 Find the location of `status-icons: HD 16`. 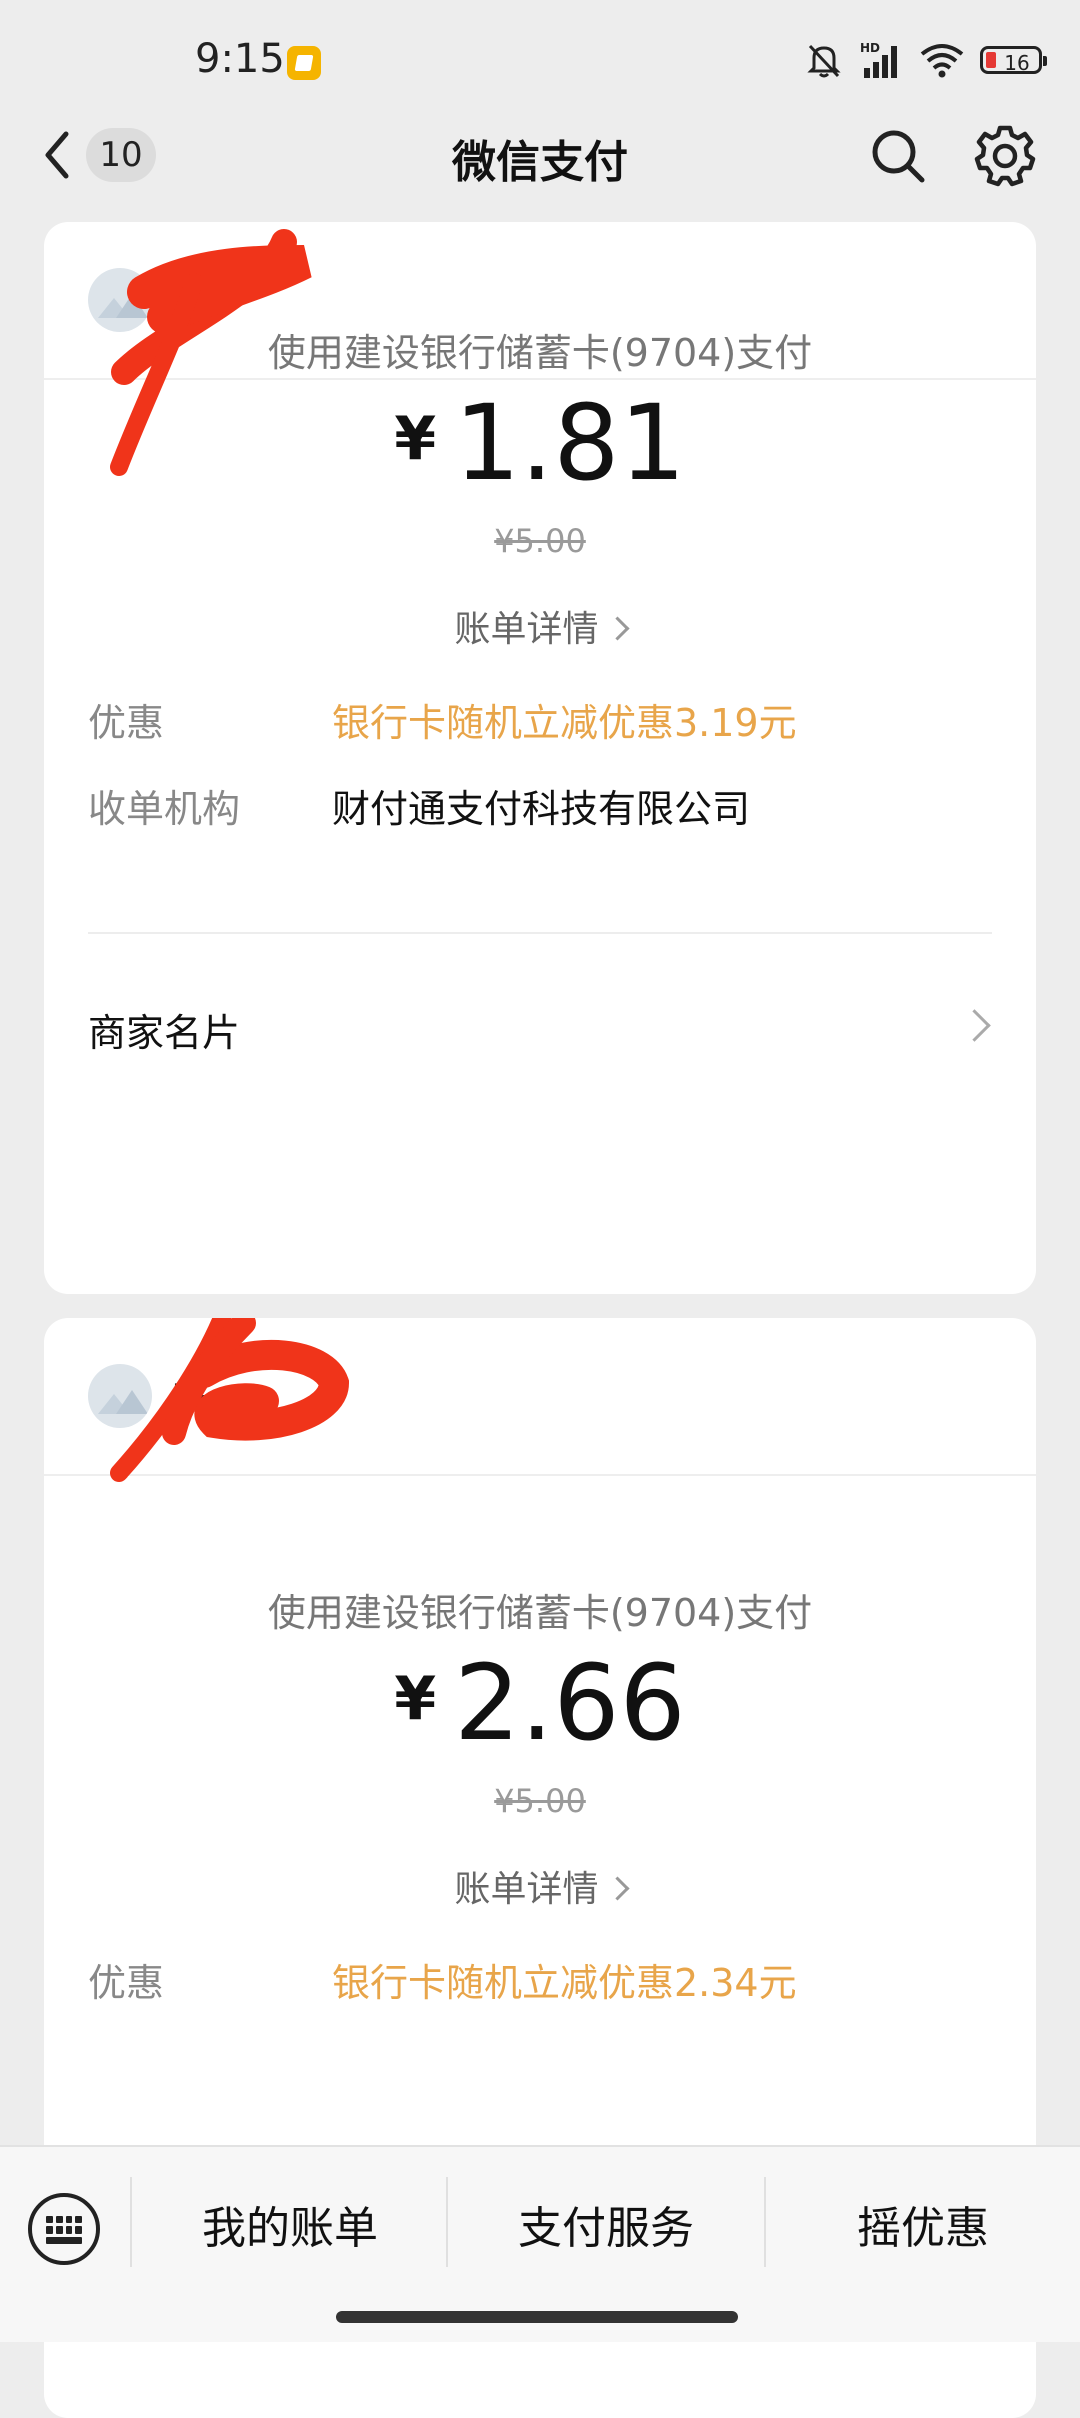

status-icons: HD 16 is located at coordinates (925, 60).